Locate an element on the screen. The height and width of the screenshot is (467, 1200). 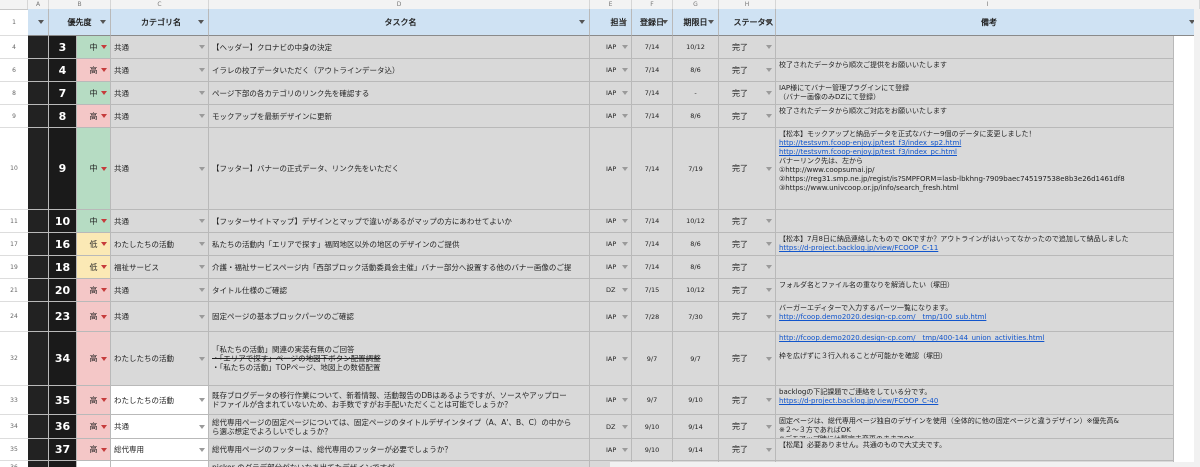
column-letter-h: H is located at coordinates (747, 4).